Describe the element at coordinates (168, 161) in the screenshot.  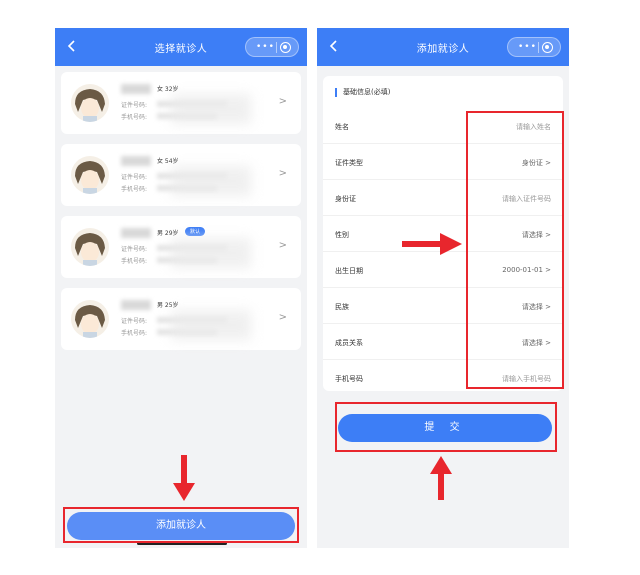
I see `patient-gender-age: 女 54岁` at that location.